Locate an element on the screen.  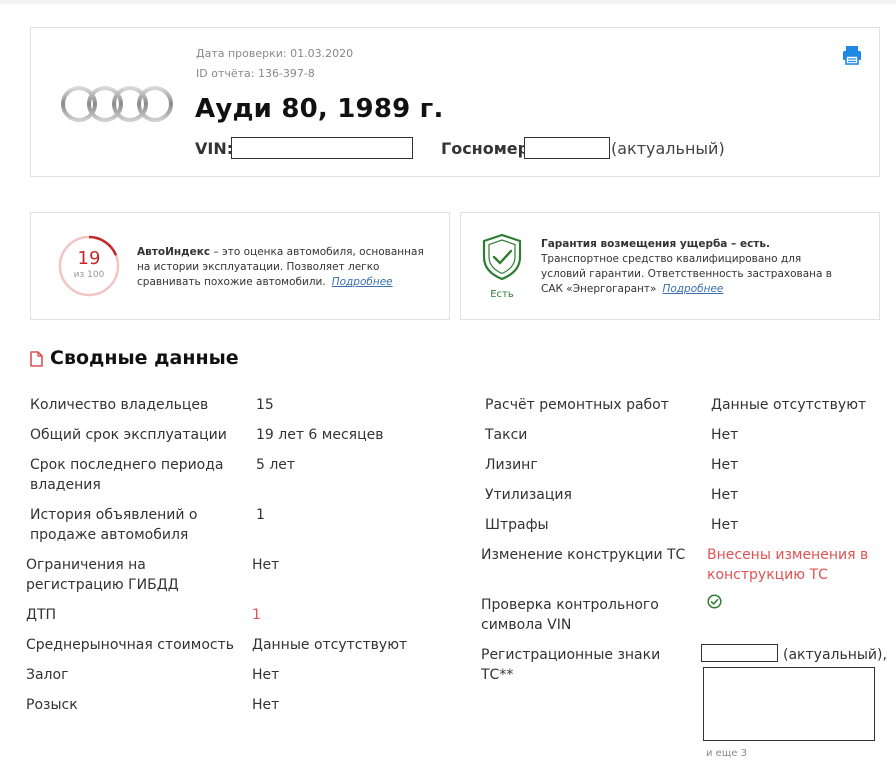
guarantee-term: Гарантия возмещения ущерба – есть. is located at coordinates (656, 244).